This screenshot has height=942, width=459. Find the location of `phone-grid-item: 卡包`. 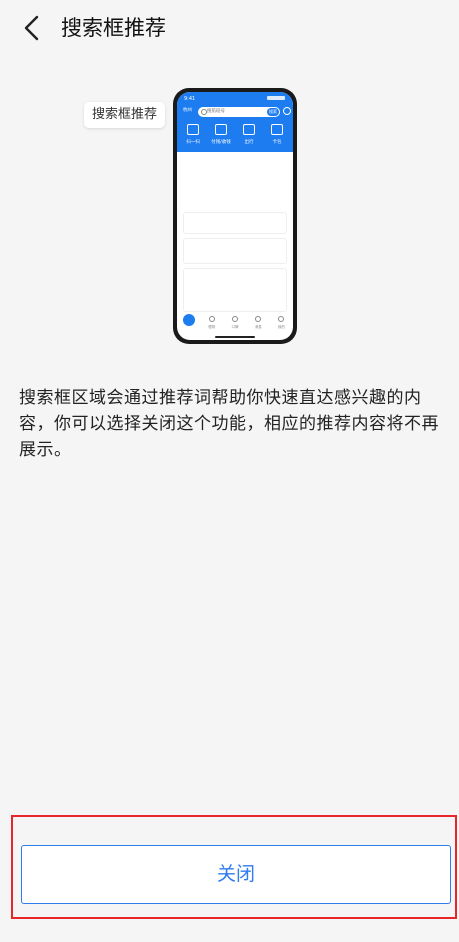

phone-grid-item: 卡包 is located at coordinates (277, 135).